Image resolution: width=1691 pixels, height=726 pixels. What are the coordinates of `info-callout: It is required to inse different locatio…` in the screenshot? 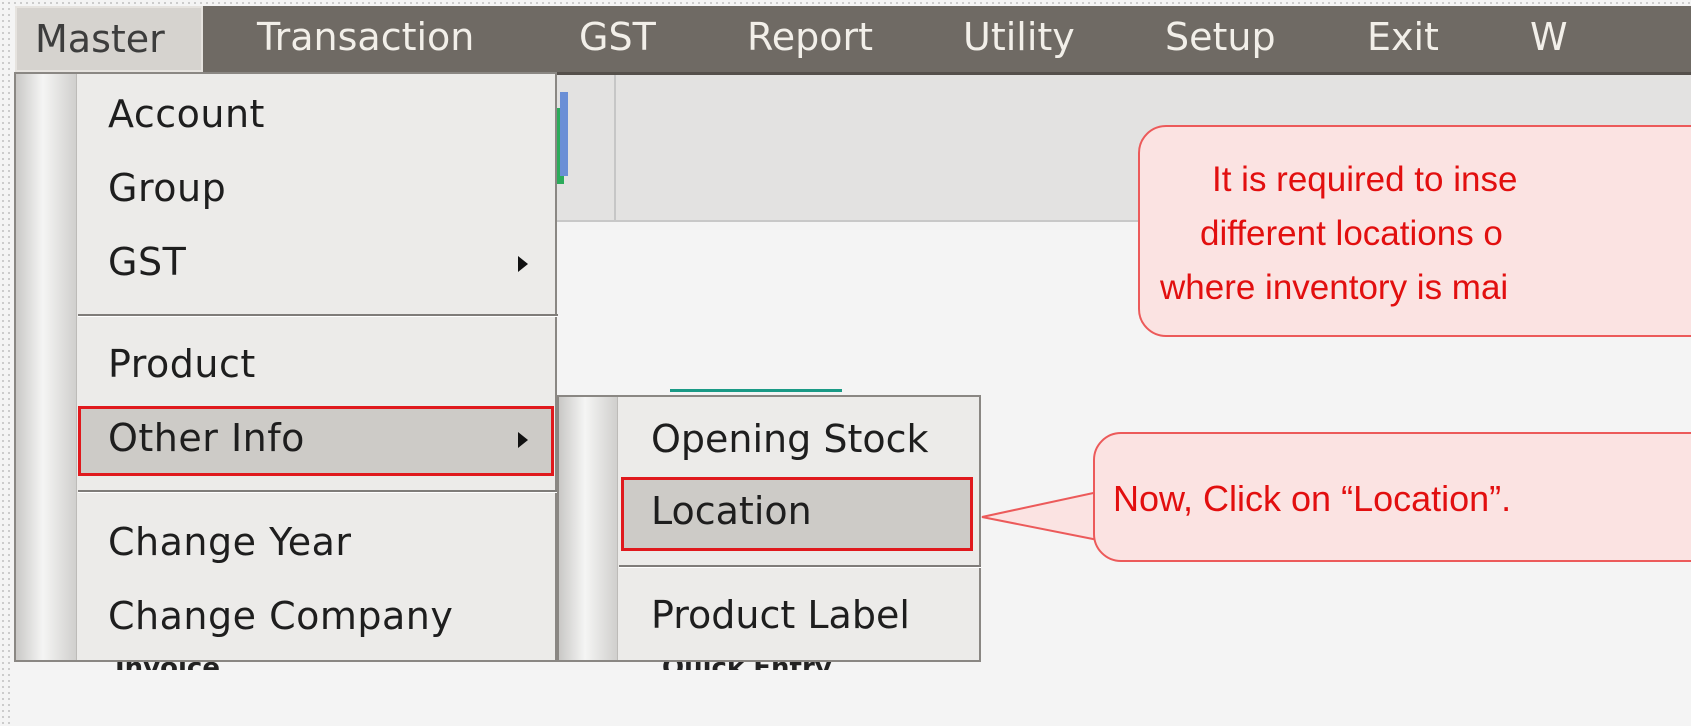 It's located at (1414, 231).